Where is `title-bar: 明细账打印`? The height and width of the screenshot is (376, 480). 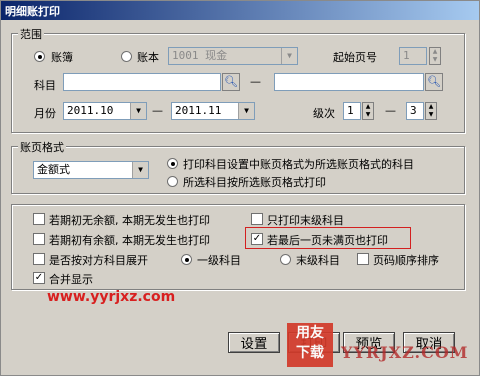
title-bar: 明细账打印 is located at coordinates (240, 10).